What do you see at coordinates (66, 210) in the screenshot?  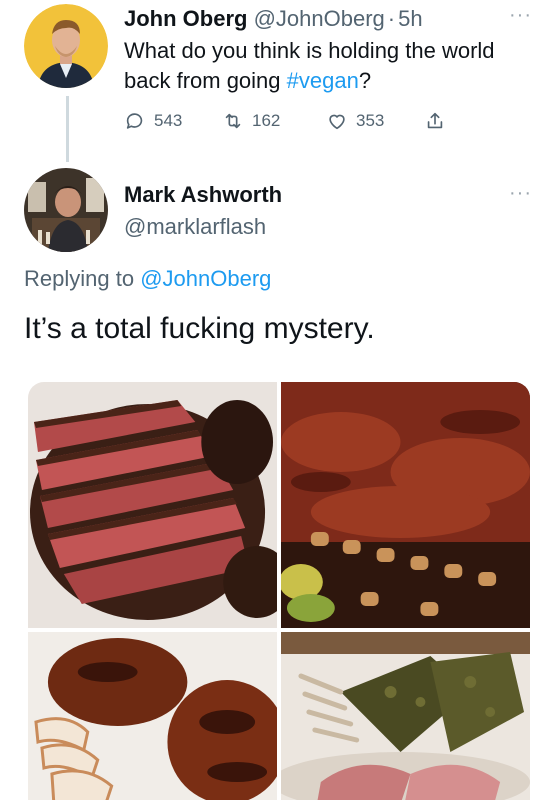 I see `avatar-mark-ashworth` at bounding box center [66, 210].